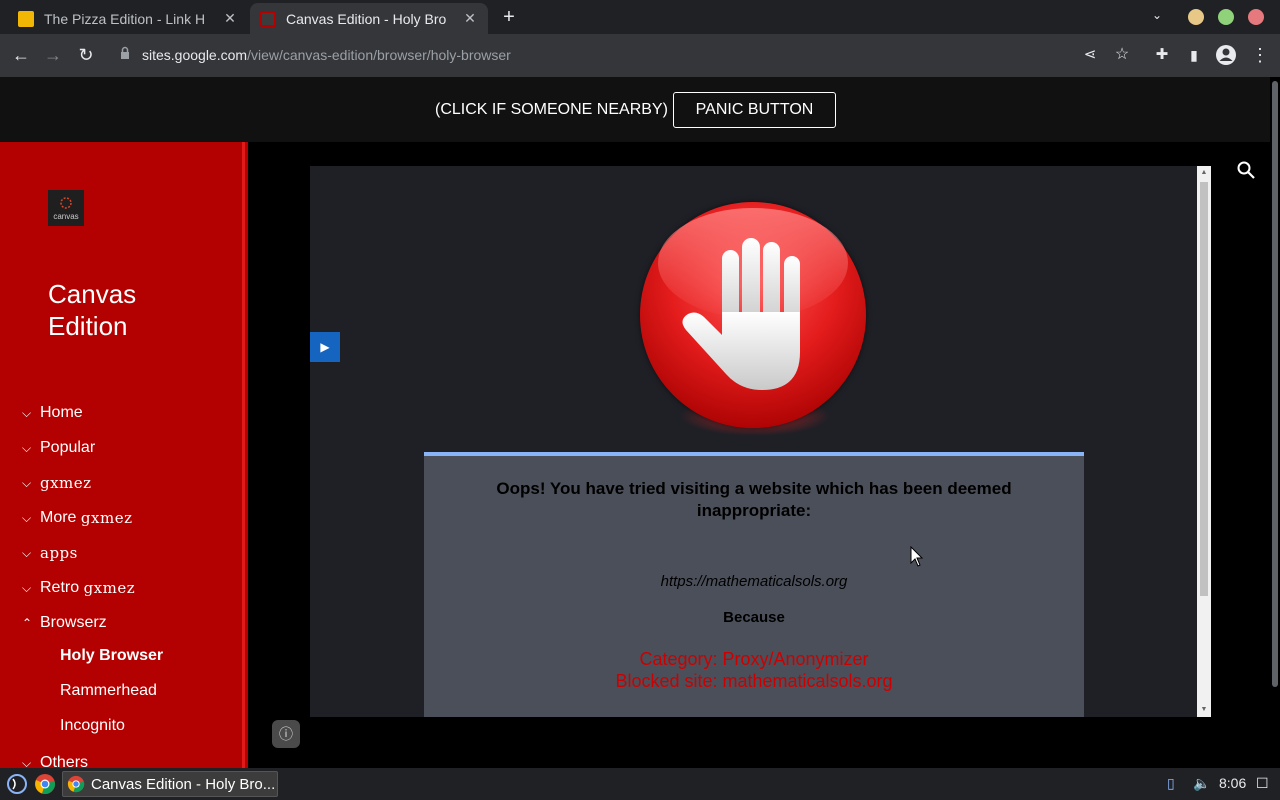 The height and width of the screenshot is (800, 1280). I want to click on tab-pizza-edition: The Pizza Edition - Link H ✕, so click(128, 18).